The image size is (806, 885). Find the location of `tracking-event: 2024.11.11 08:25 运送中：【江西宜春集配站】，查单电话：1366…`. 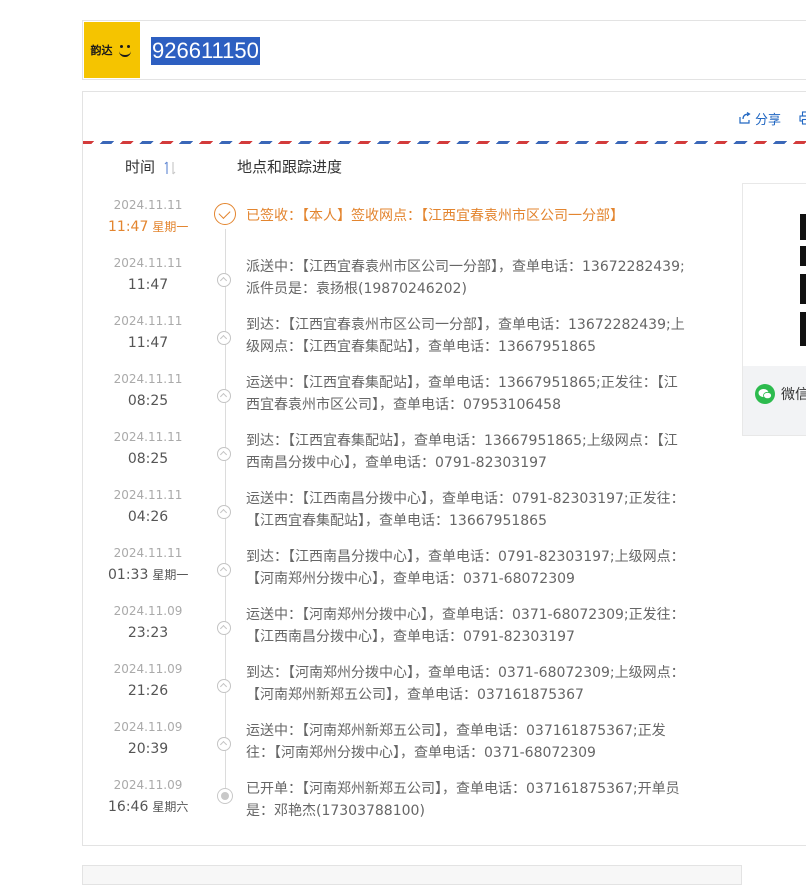

tracking-event: 2024.11.11 08:25 运送中：【江西宜春集配站】，查单电话：1366… is located at coordinates (403, 401).